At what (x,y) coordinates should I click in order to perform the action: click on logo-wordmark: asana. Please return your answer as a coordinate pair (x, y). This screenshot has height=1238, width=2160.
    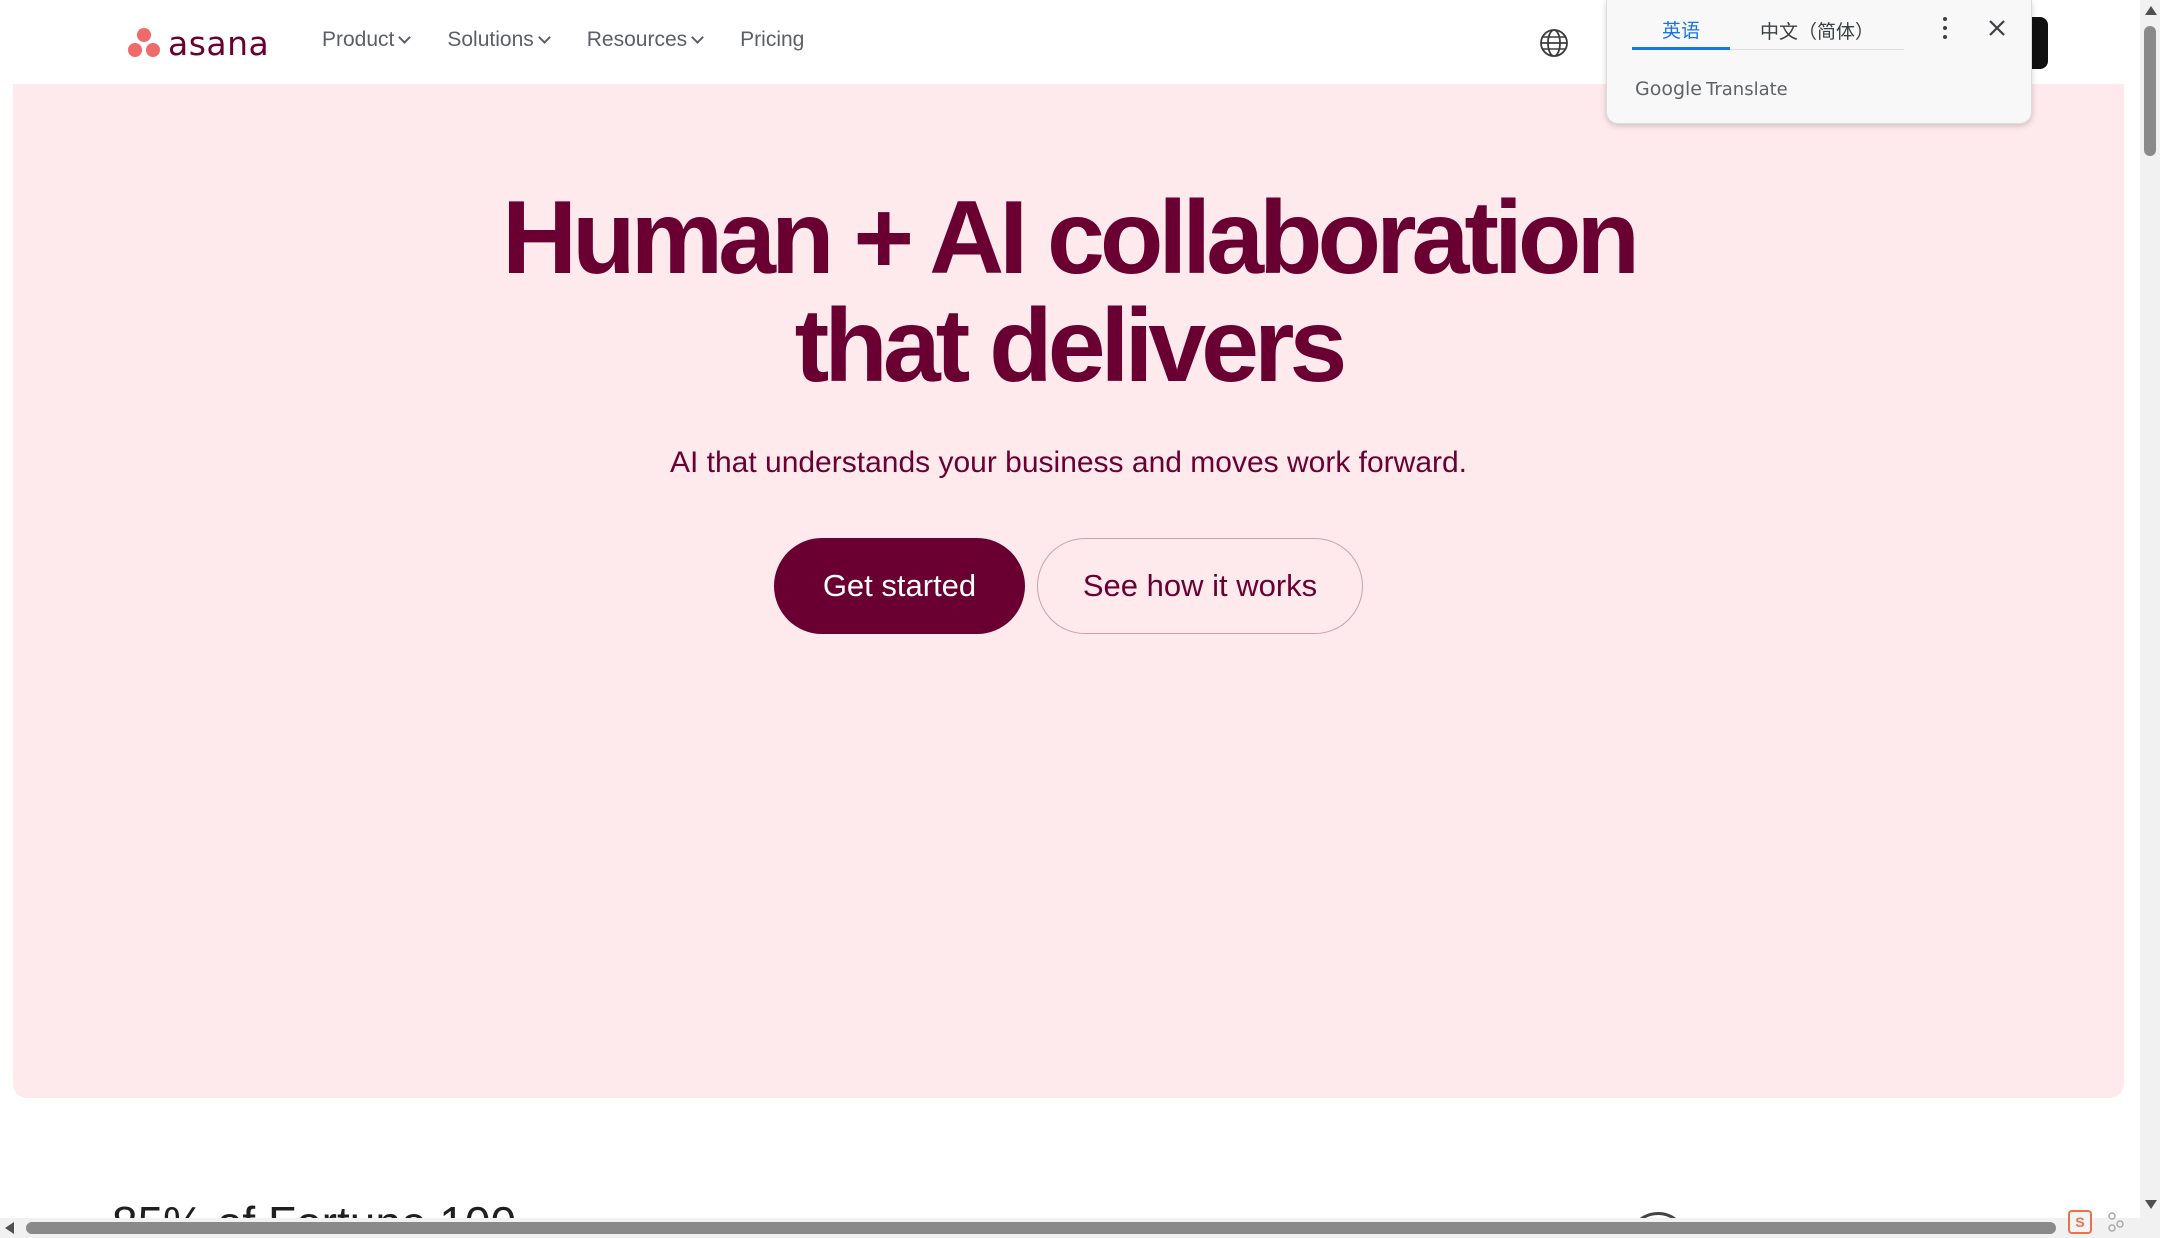
    Looking at the image, I should click on (219, 43).